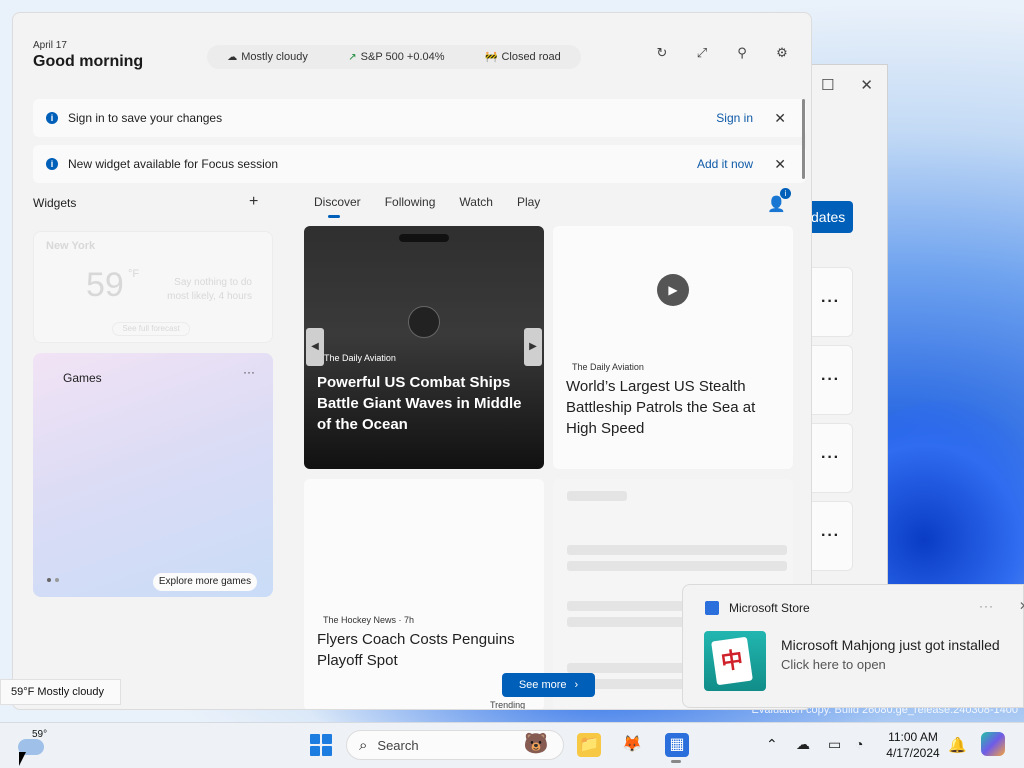 The width and height of the screenshot is (1024, 768). Describe the element at coordinates (315, 347) in the screenshot. I see `chevron-left-icon: ◀` at that location.